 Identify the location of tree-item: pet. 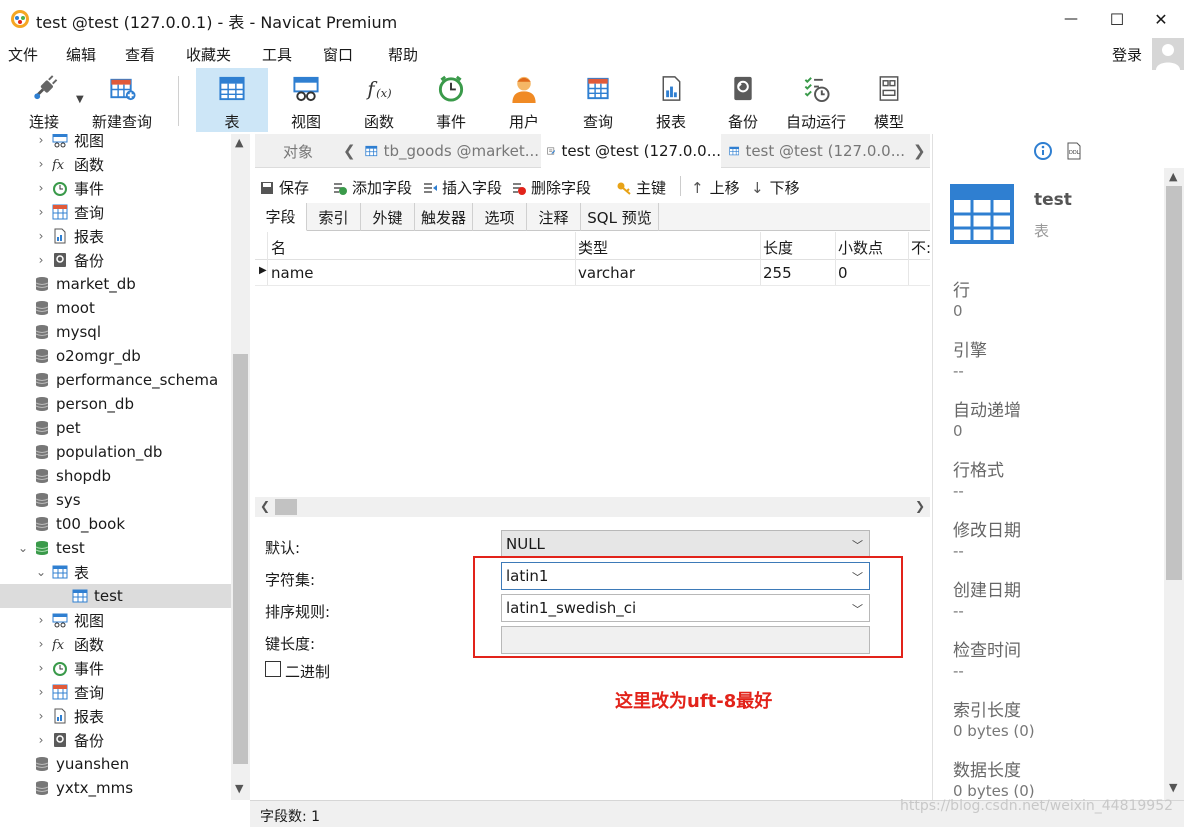
(115, 428).